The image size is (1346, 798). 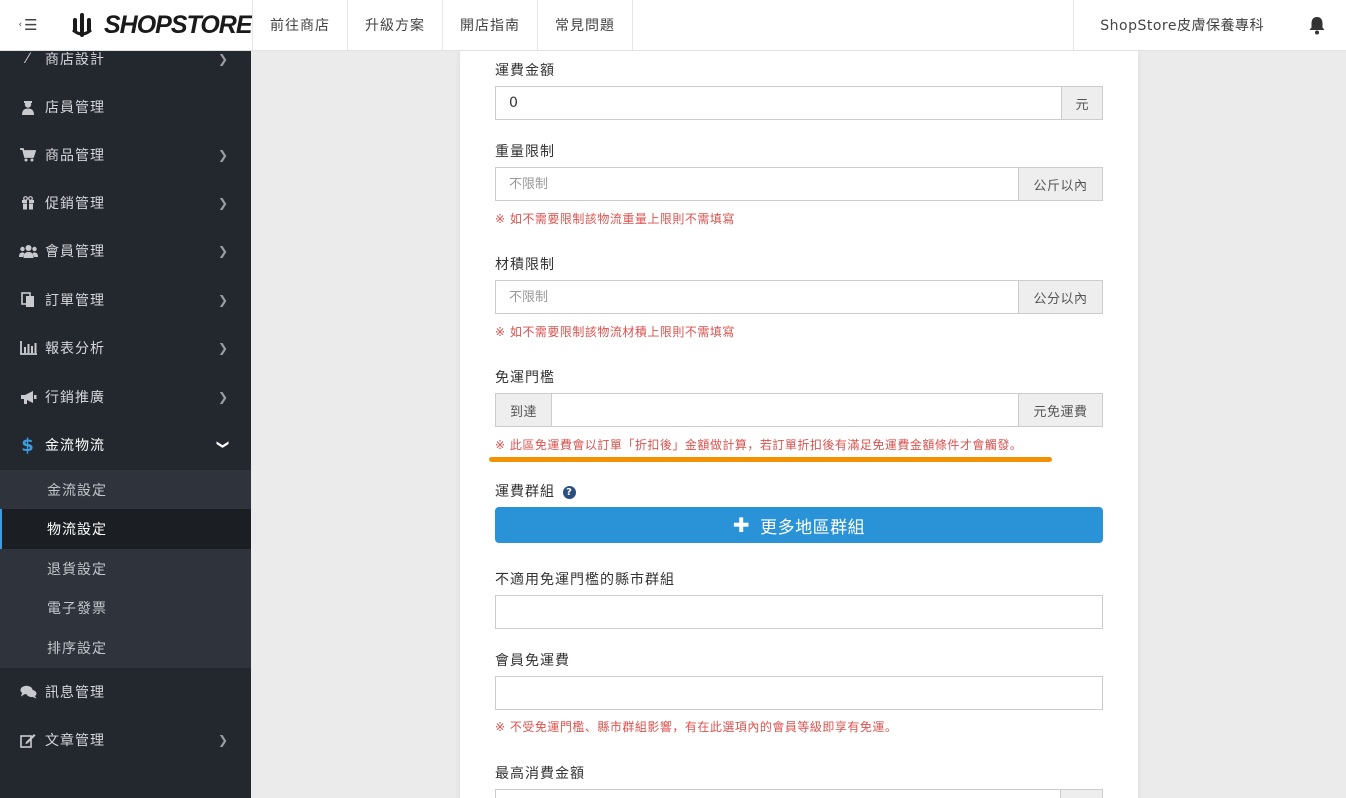 I want to click on sidebar-item-label: 訊息管理, so click(x=75, y=693).